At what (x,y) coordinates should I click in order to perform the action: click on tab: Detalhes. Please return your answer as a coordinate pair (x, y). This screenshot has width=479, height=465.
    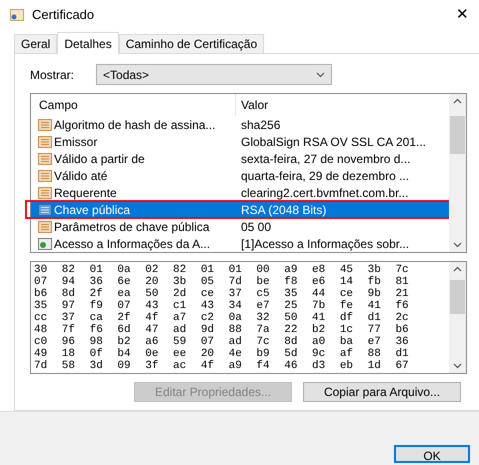
    Looking at the image, I should click on (88, 43).